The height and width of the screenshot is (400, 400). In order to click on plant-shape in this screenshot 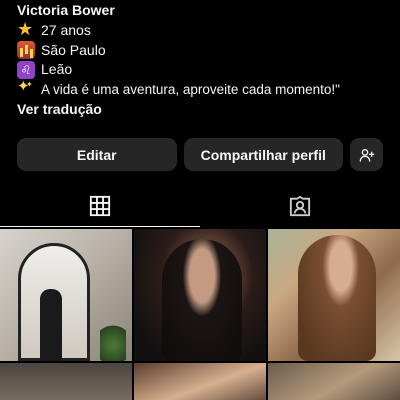, I will do `click(113, 341)`.